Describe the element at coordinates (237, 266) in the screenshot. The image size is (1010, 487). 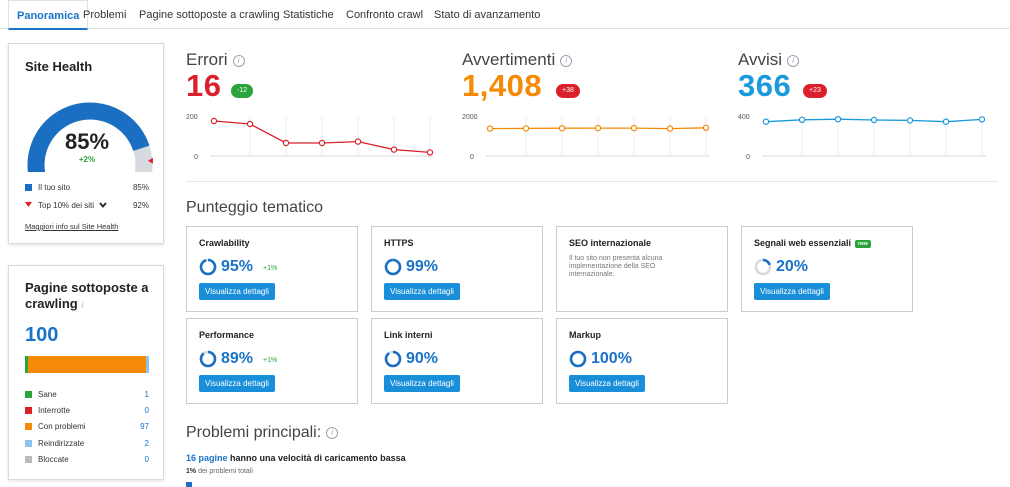
I see `card-score-value: 95%` at that location.